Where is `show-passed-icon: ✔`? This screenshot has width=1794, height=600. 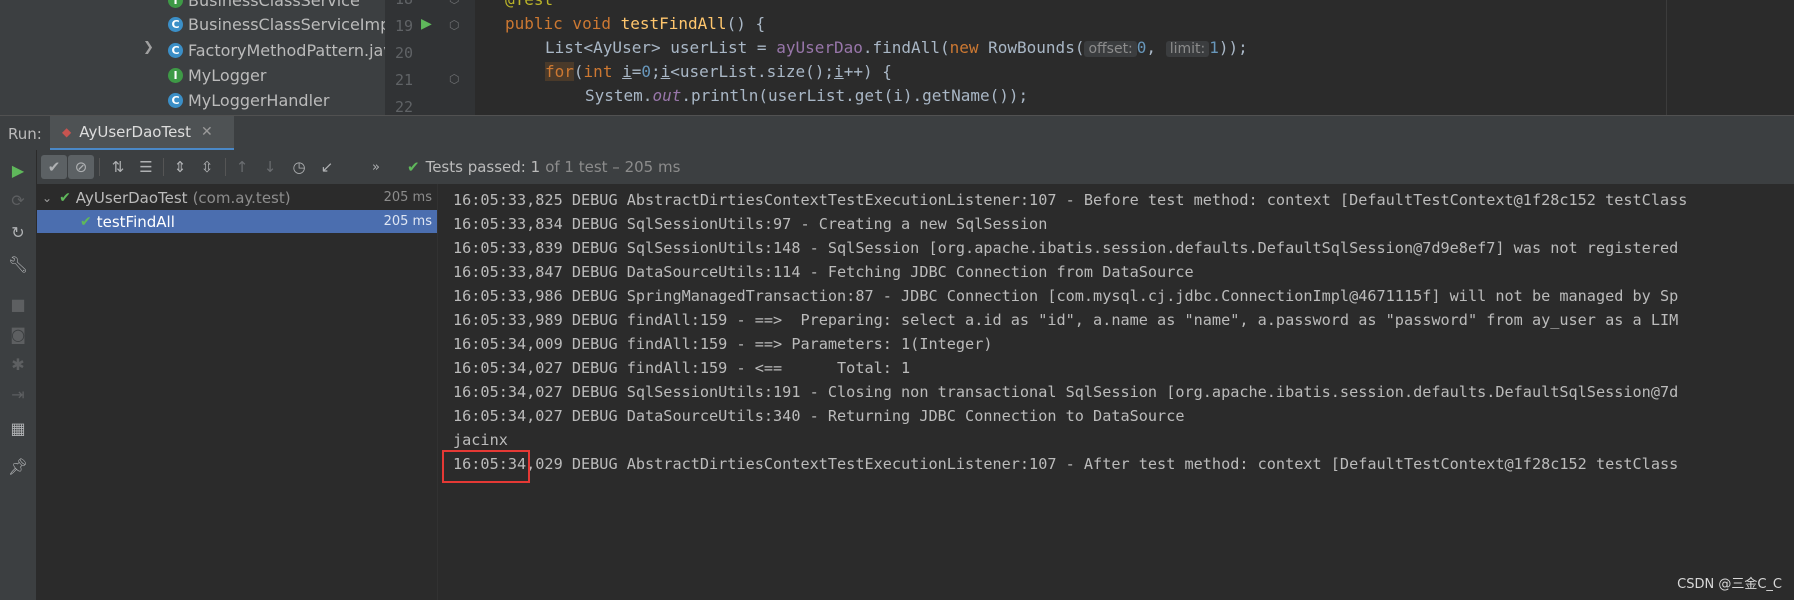
show-passed-icon: ✔ is located at coordinates (54, 167).